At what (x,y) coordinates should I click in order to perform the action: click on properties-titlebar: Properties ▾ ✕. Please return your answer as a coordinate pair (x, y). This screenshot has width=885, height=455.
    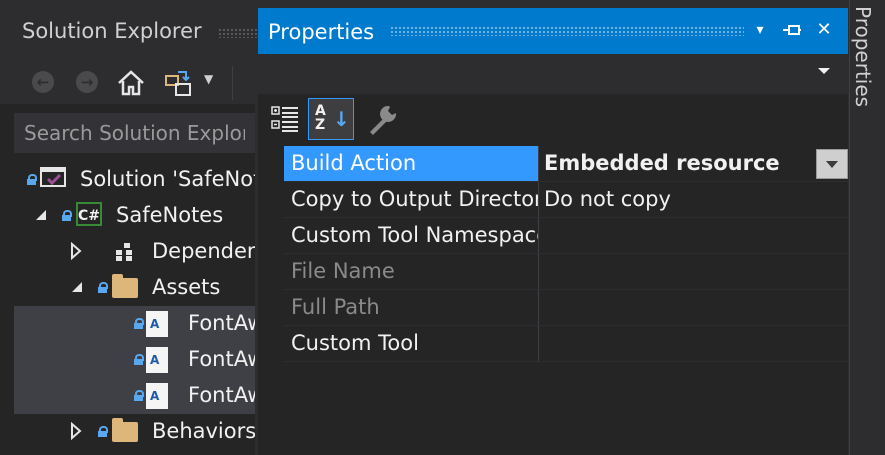
    Looking at the image, I should click on (553, 31).